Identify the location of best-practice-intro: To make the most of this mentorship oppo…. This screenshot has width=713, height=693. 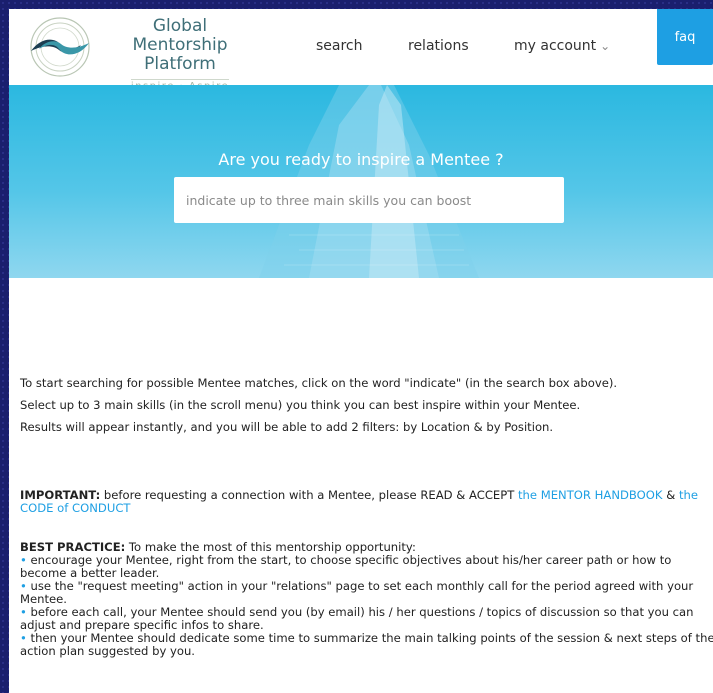
(270, 547).